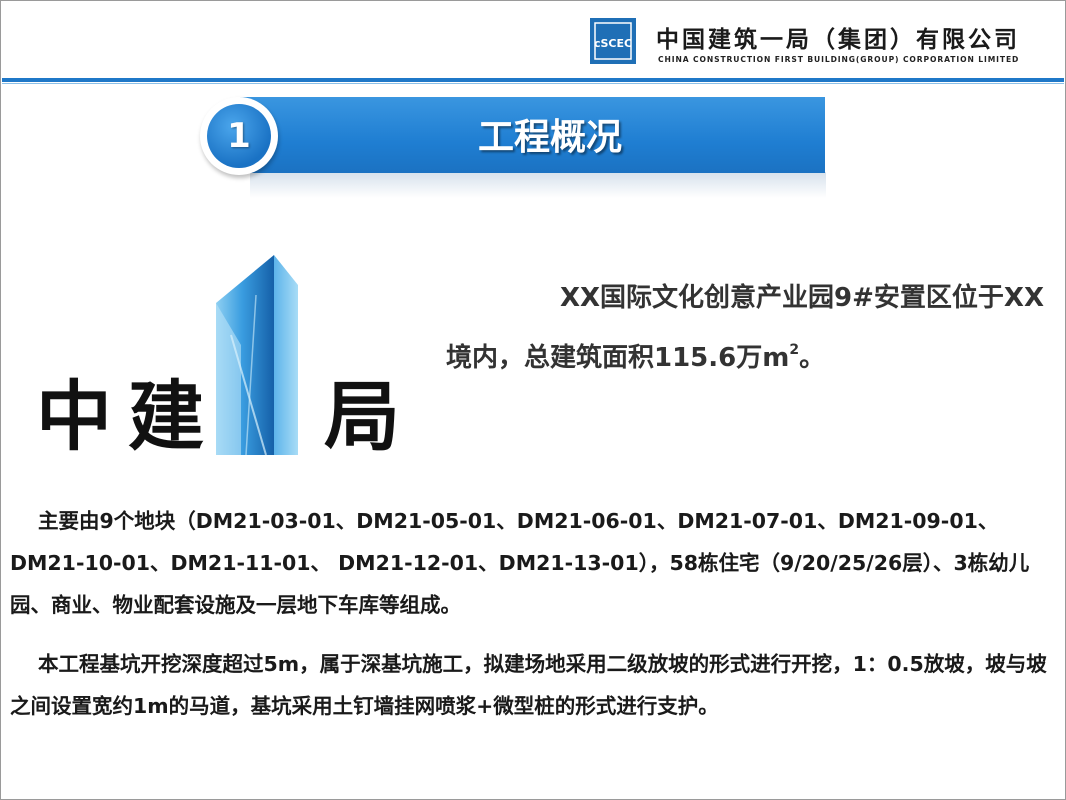 The width and height of the screenshot is (1066, 800). I want to click on intro-line-2: 境内，总建筑面积115.6万m2。, so click(744, 354).